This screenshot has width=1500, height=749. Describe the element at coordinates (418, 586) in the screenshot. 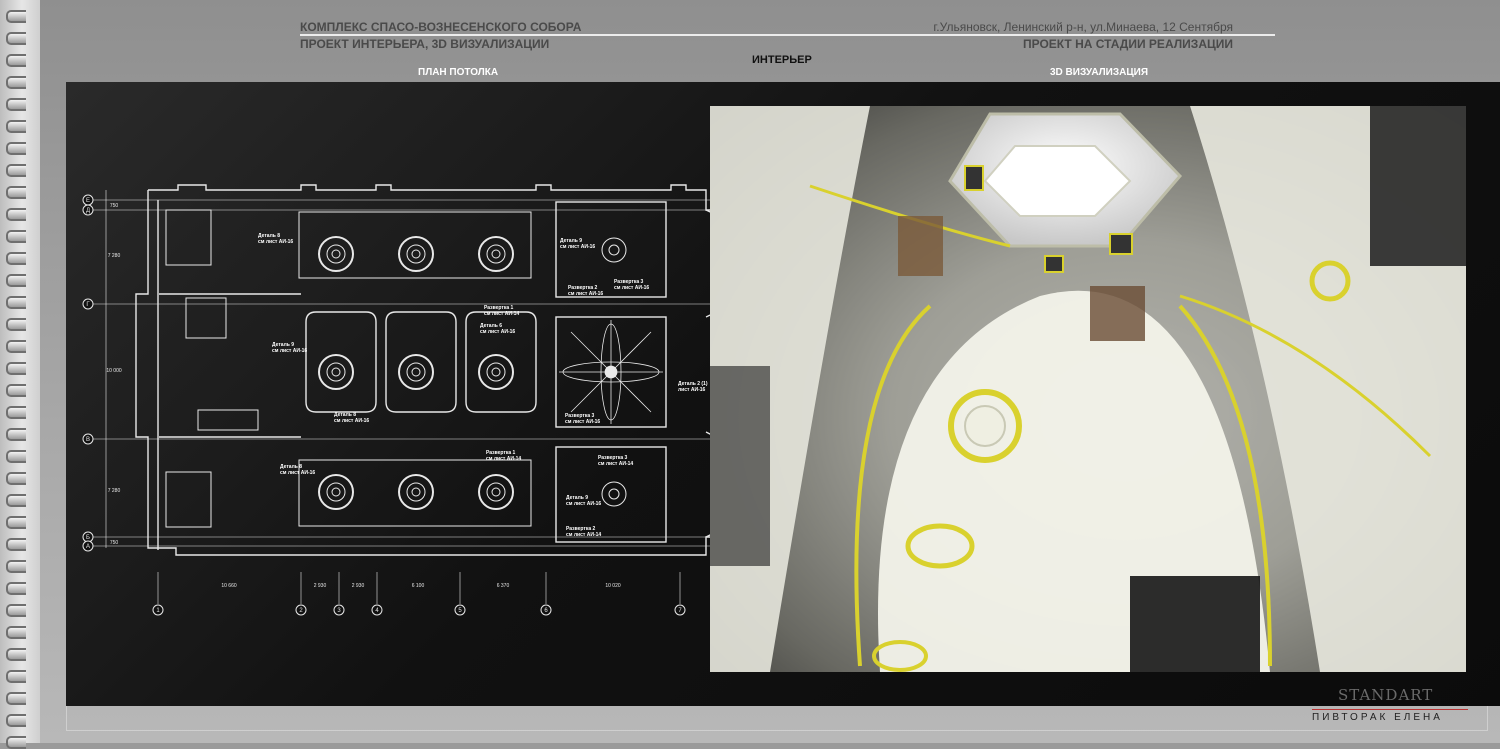

I see `dimension-label: 6 100` at that location.